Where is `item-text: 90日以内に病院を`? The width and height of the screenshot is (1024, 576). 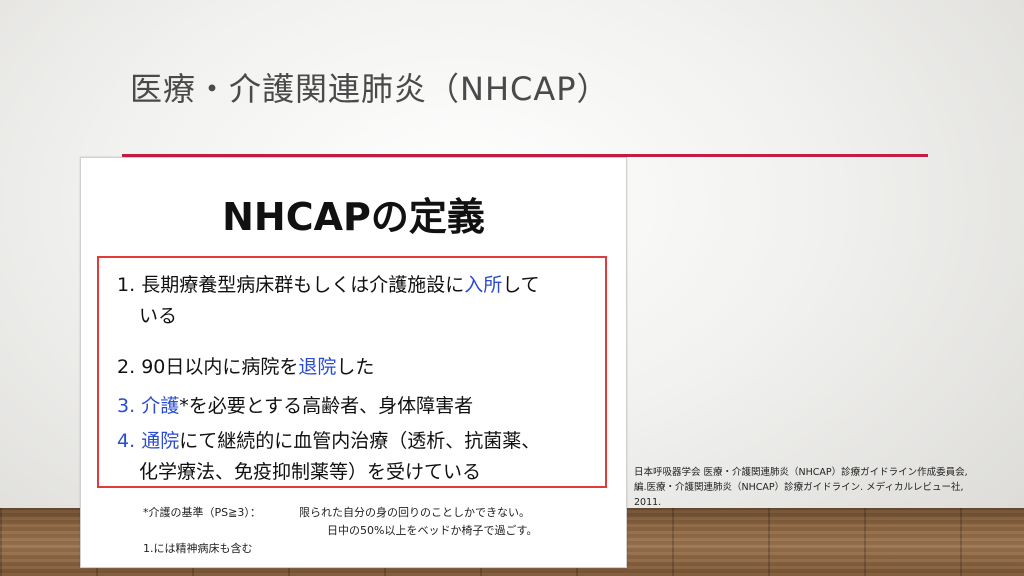
item-text: 90日以内に病院を is located at coordinates (220, 367).